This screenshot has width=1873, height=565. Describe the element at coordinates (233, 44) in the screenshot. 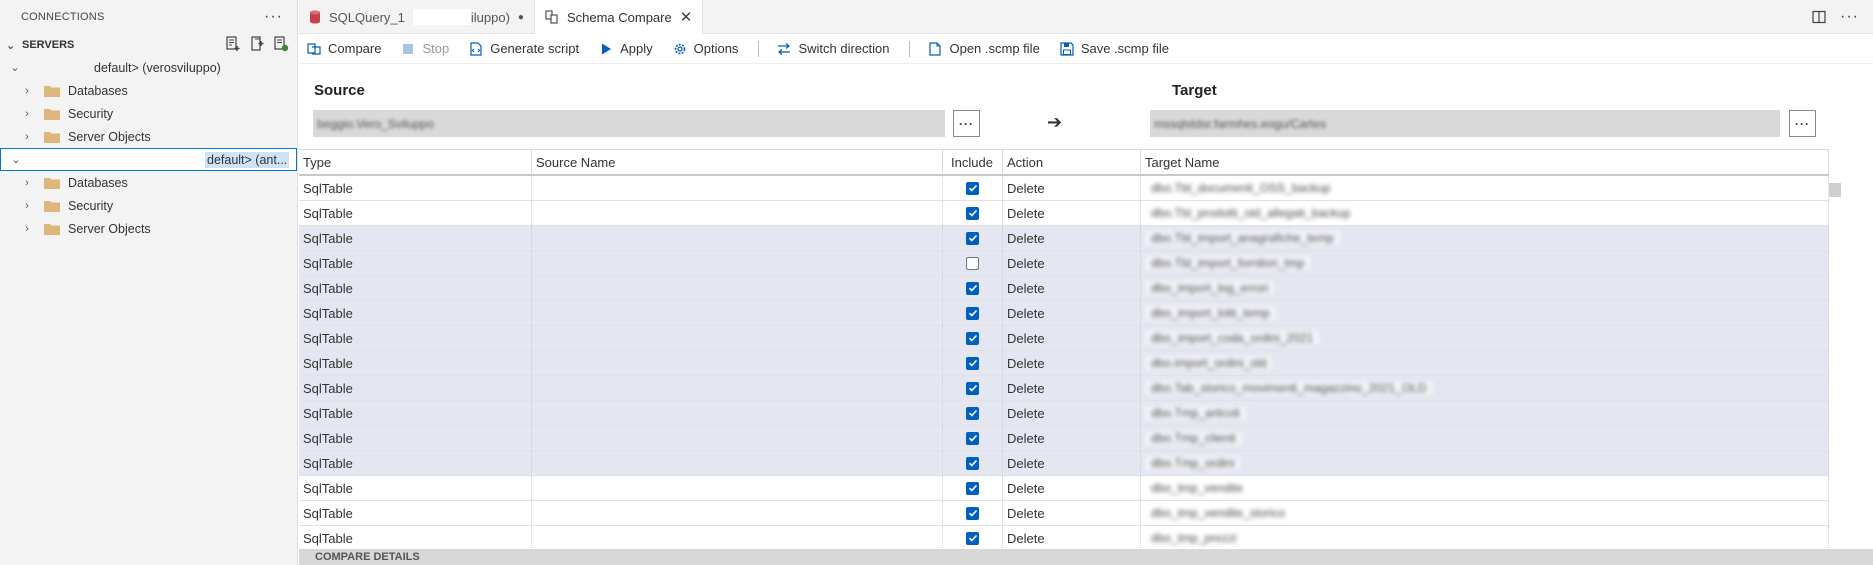

I see `new-connection-icon` at that location.